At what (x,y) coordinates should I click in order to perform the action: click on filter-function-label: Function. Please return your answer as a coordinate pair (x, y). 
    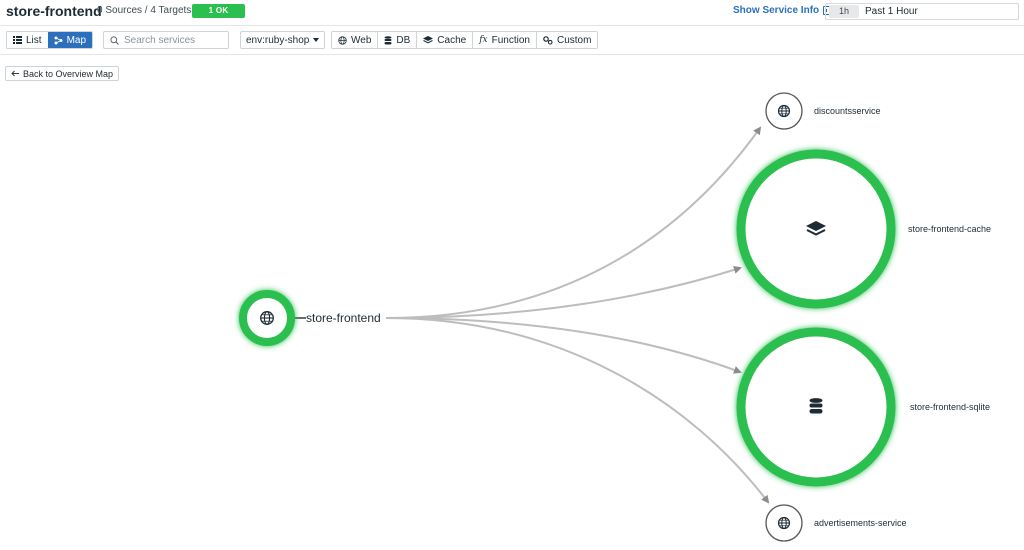
    Looking at the image, I should click on (510, 40).